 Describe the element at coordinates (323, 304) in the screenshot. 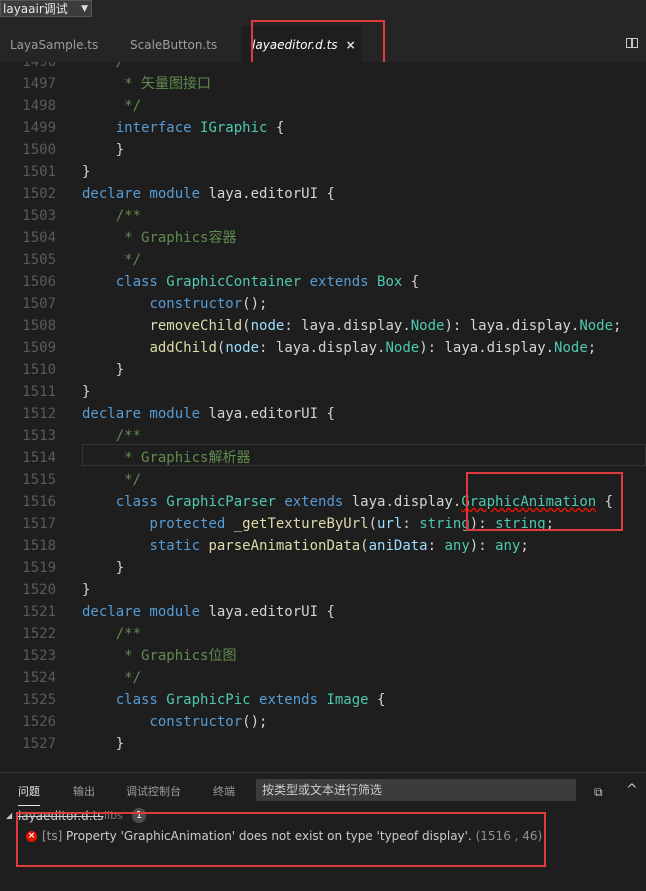

I see `code-line: 1507 constructor();` at that location.